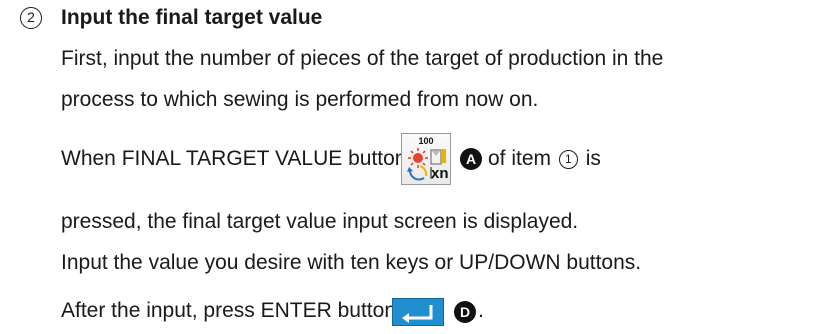  Describe the element at coordinates (426, 159) in the screenshot. I see `final-target-value-button: 100 xn` at that location.